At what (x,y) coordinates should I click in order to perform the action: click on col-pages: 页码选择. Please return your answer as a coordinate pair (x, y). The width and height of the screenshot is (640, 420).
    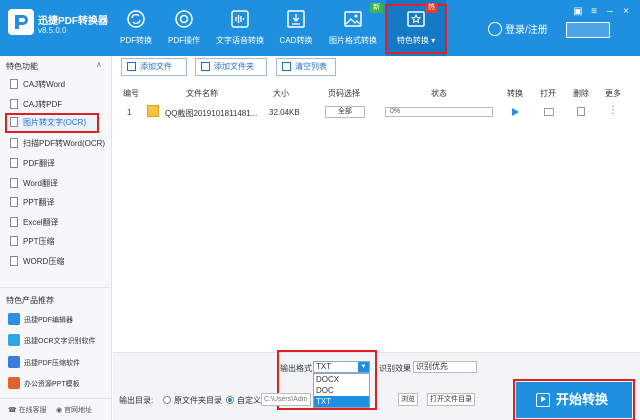
    Looking at the image, I should click on (344, 93).